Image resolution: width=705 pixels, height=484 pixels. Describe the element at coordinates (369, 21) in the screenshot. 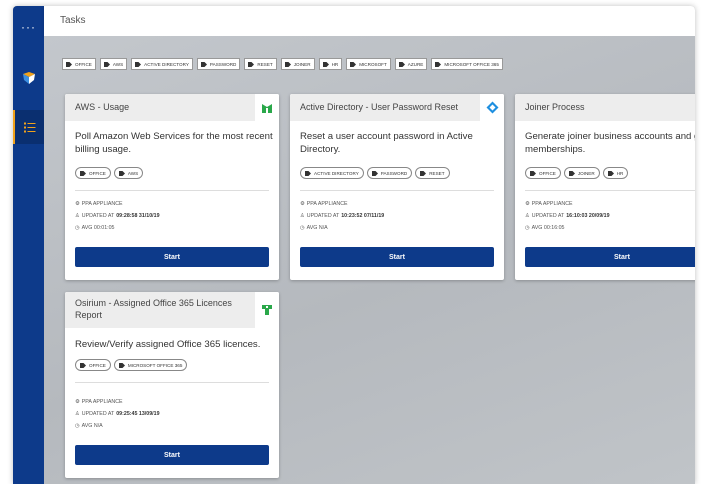

I see `top-bar: Tasks` at that location.